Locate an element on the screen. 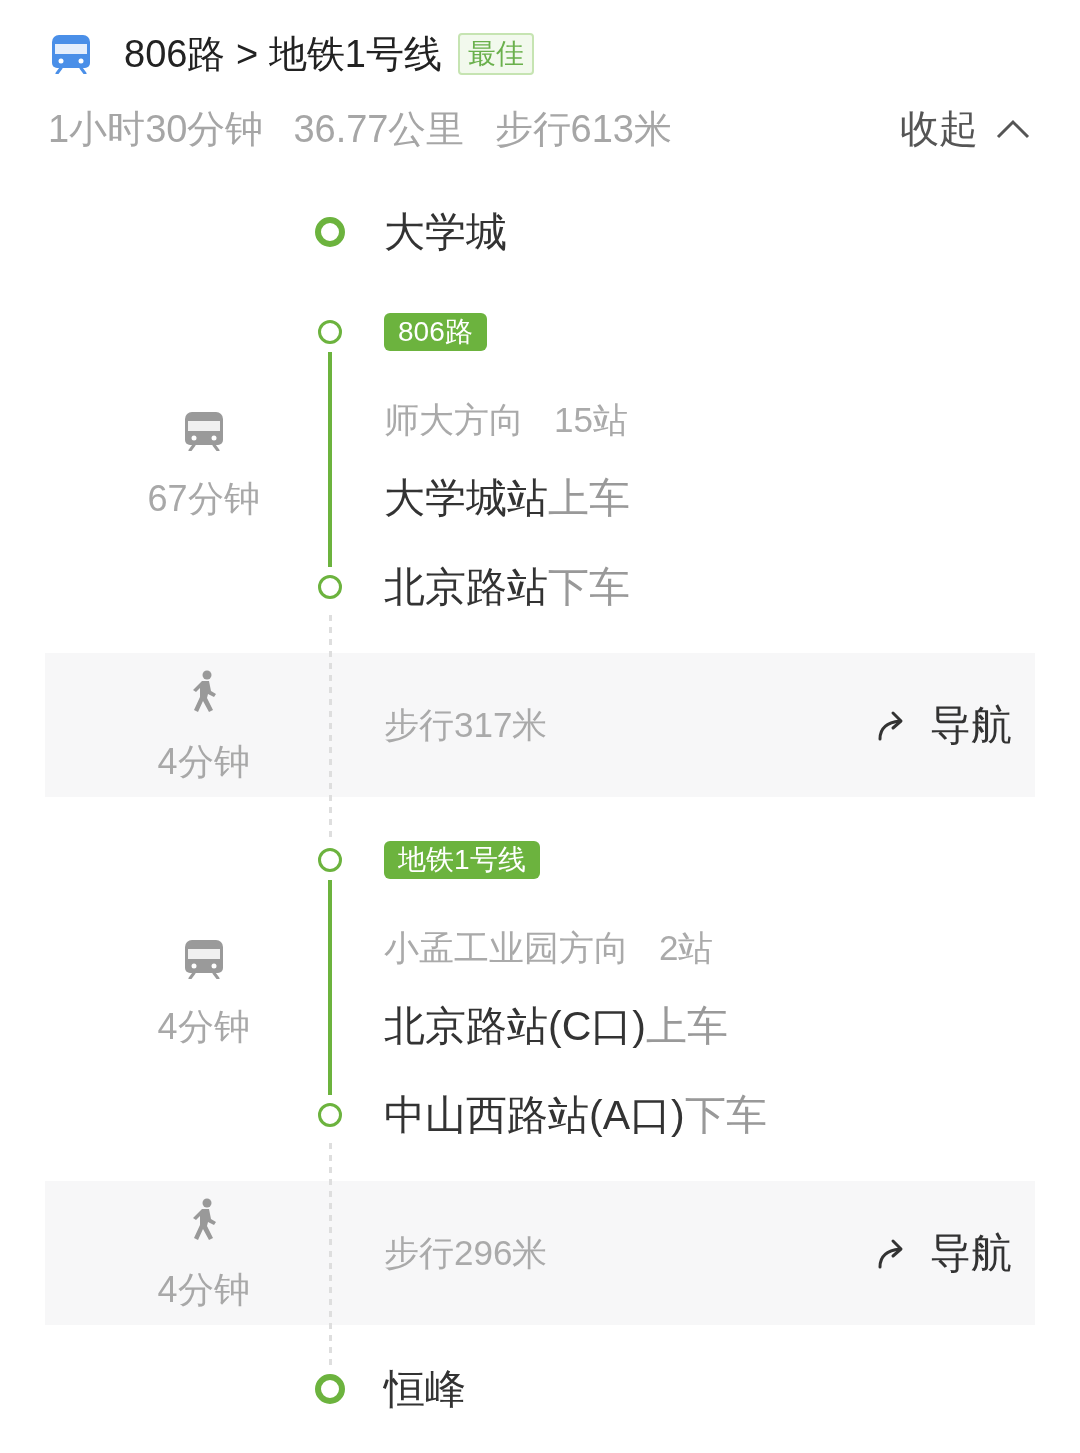 The height and width of the screenshot is (1453, 1080). collapse-button: 收起 is located at coordinates (965, 129).